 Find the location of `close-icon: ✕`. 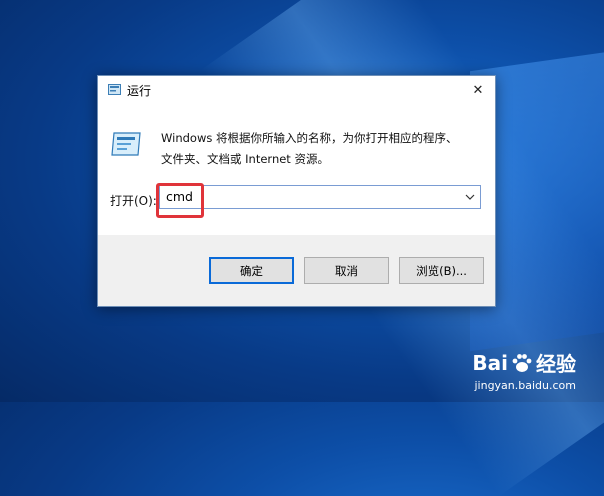

close-icon: ✕ is located at coordinates (478, 90).